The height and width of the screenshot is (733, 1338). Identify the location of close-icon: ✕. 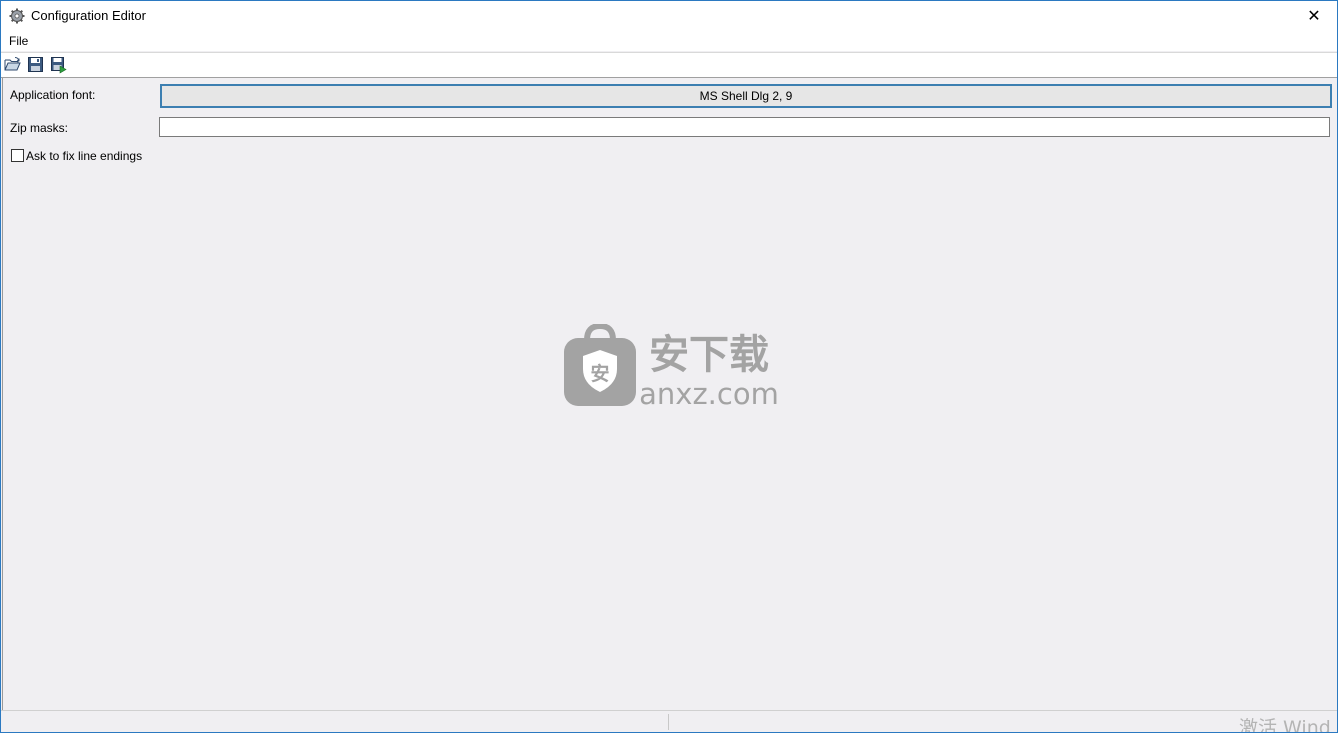
(1314, 16).